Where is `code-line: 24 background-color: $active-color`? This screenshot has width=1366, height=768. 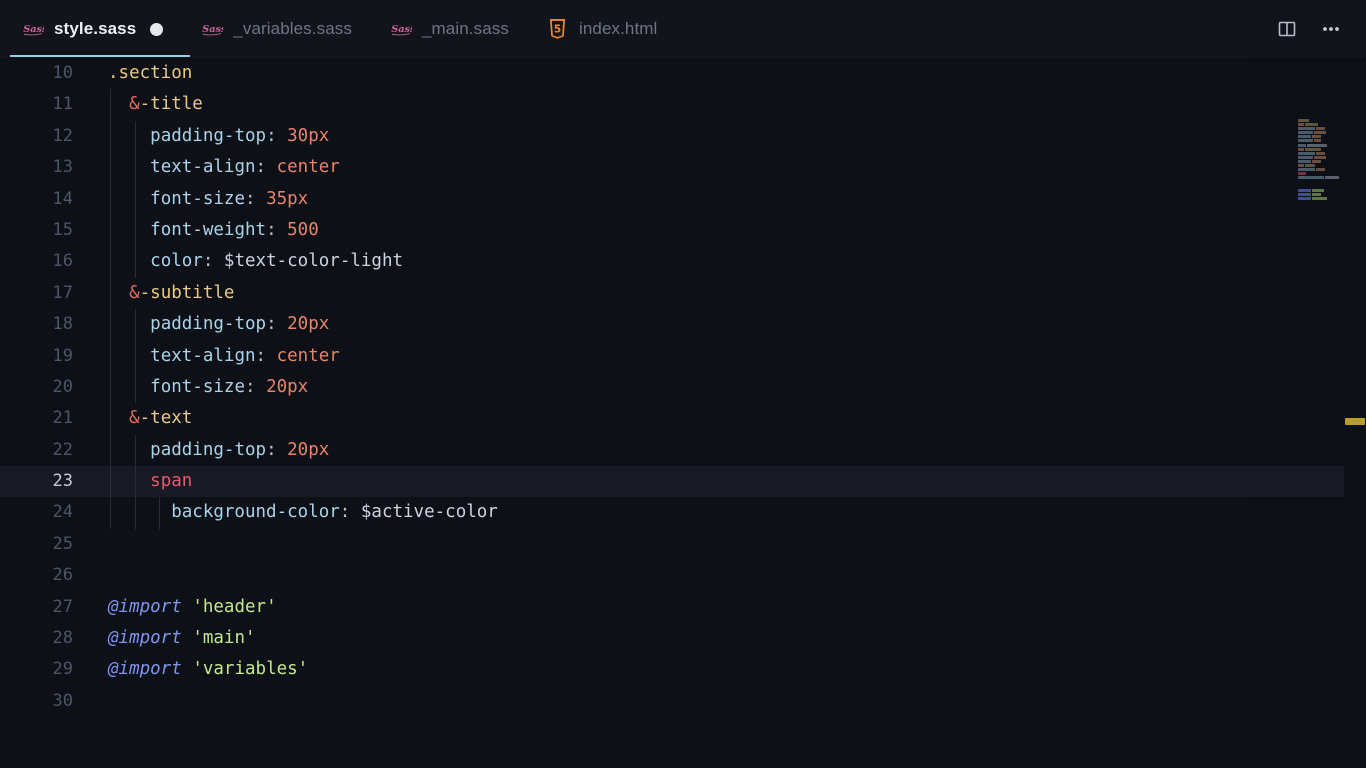 code-line: 24 background-color: $active-color is located at coordinates (683, 513).